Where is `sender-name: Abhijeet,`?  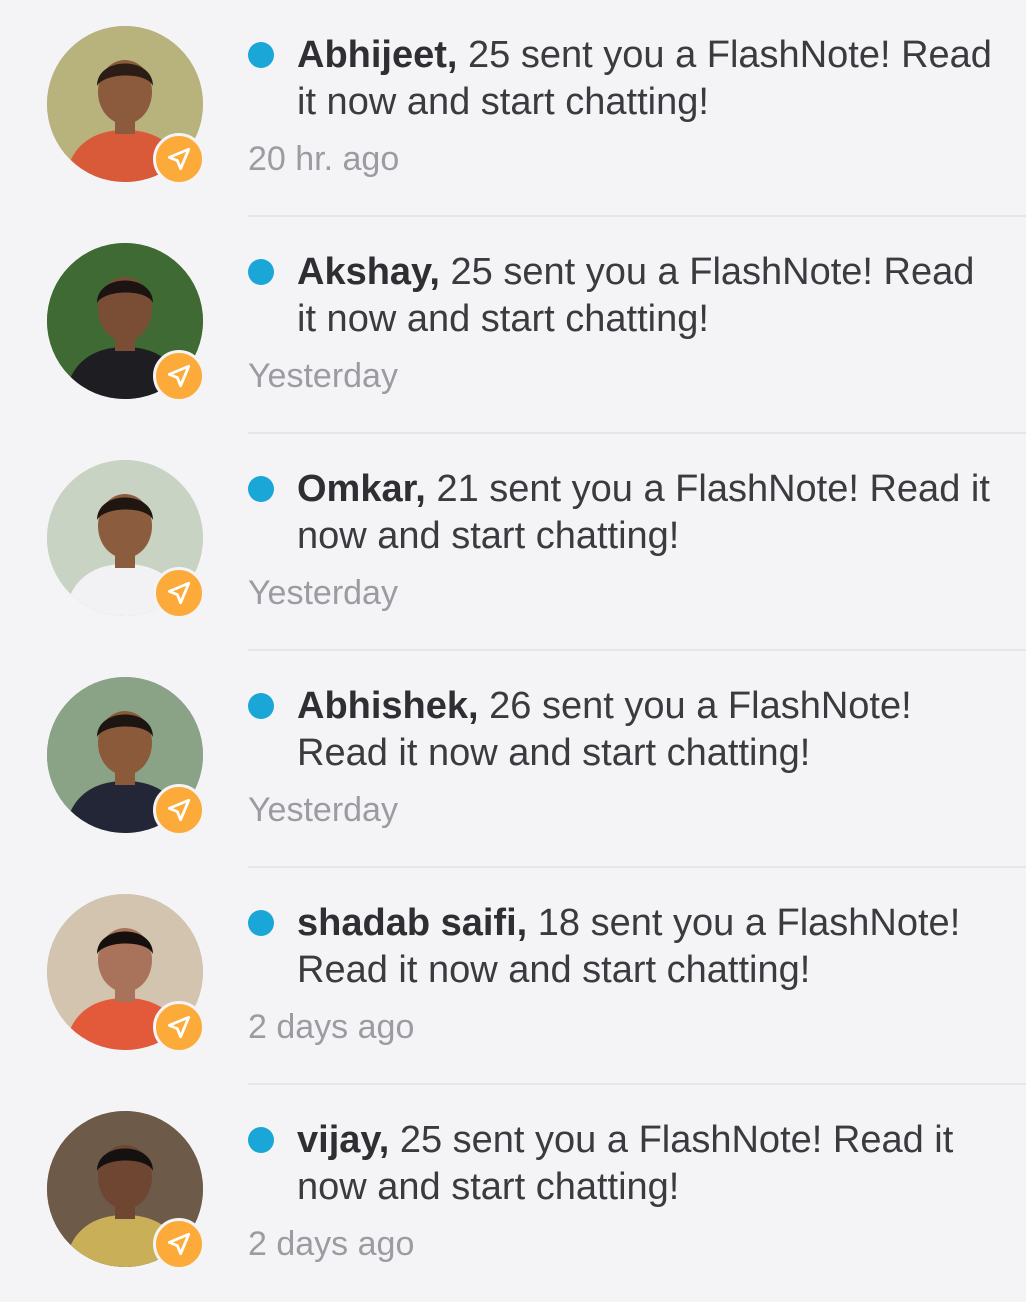
sender-name: Abhijeet, is located at coordinates (377, 55).